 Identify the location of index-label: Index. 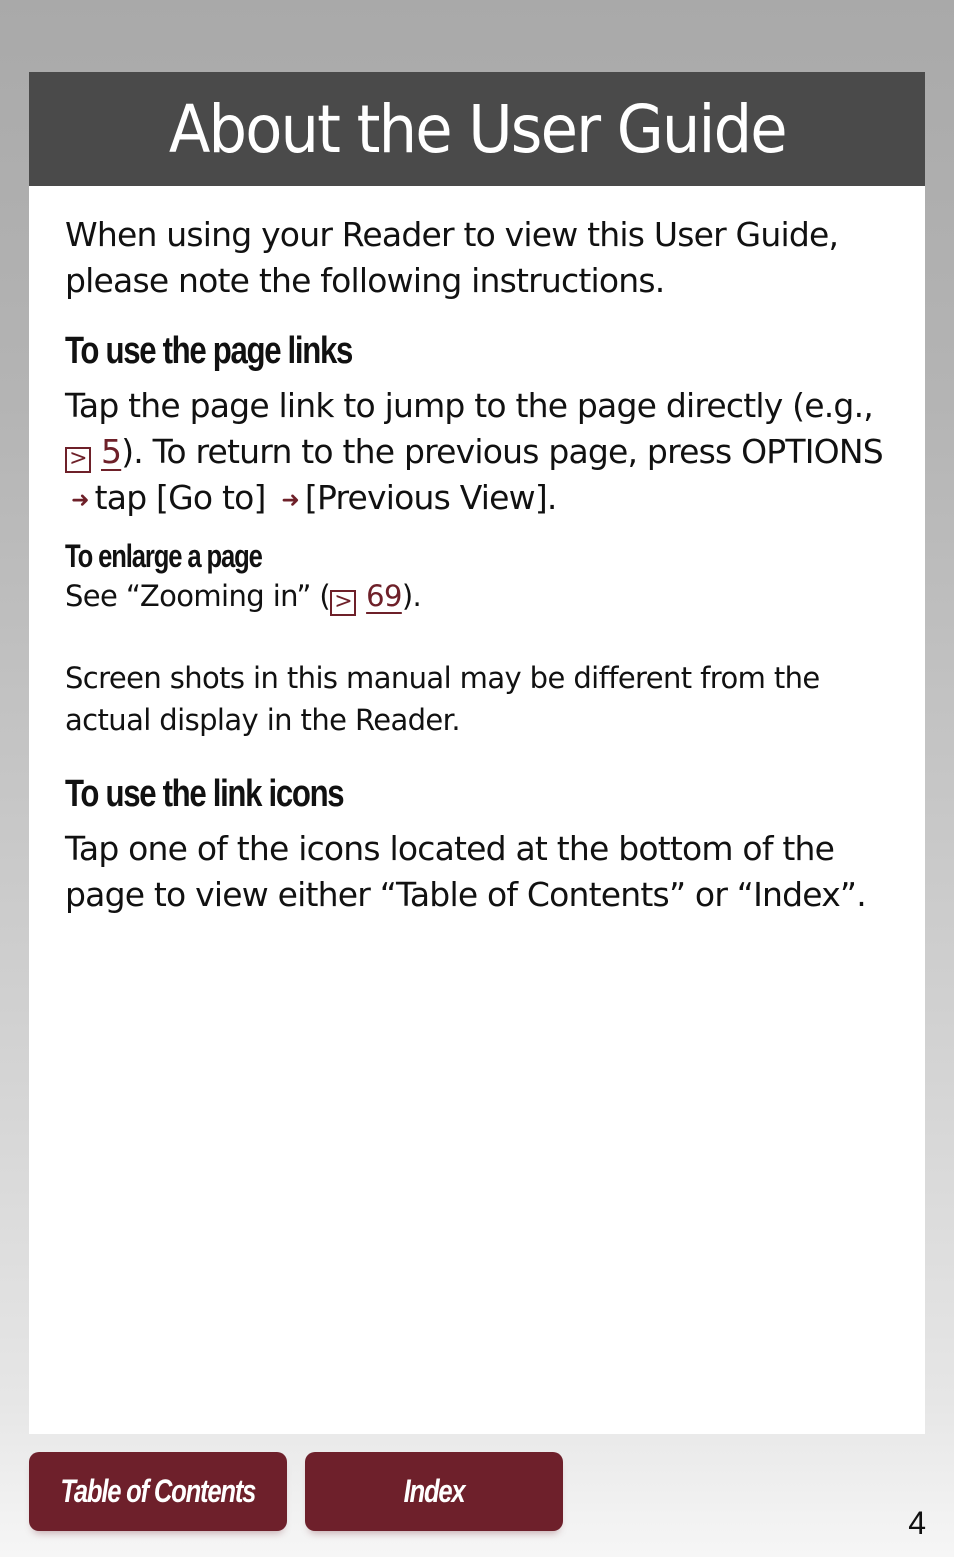
(434, 1491).